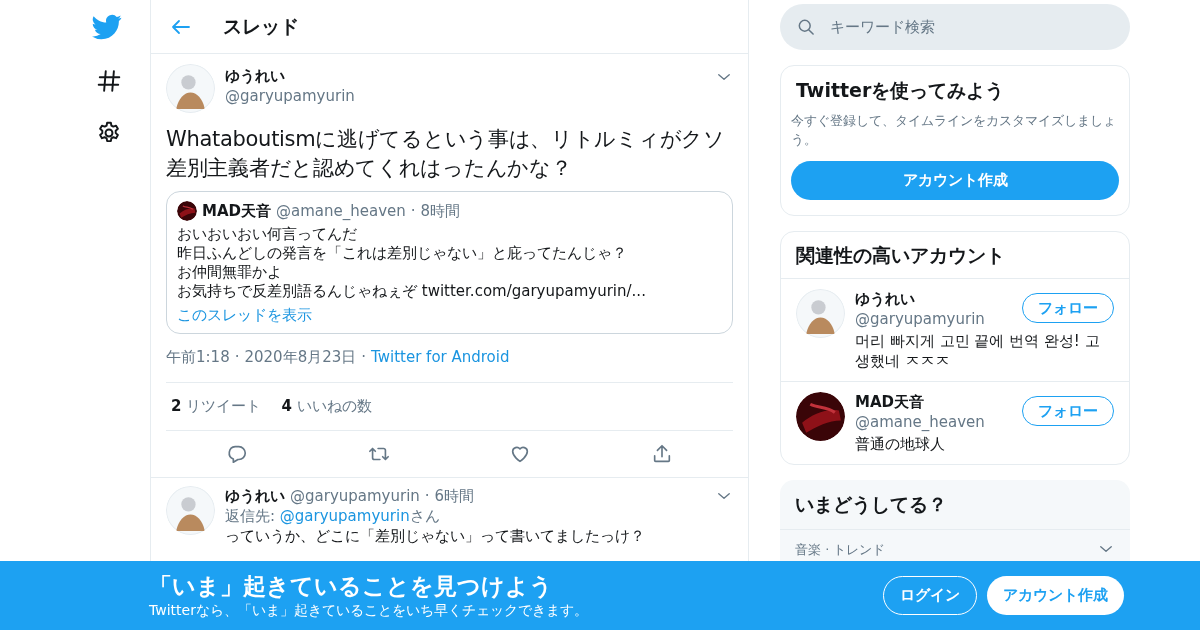  What do you see at coordinates (955, 27) in the screenshot?
I see `search-field: キーワード検索` at bounding box center [955, 27].